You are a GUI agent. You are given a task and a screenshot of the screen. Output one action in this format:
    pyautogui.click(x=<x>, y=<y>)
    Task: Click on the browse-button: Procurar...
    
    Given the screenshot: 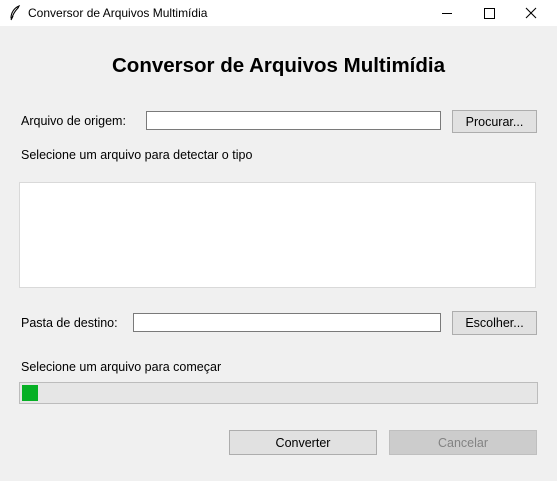 What is the action you would take?
    pyautogui.click(x=494, y=121)
    